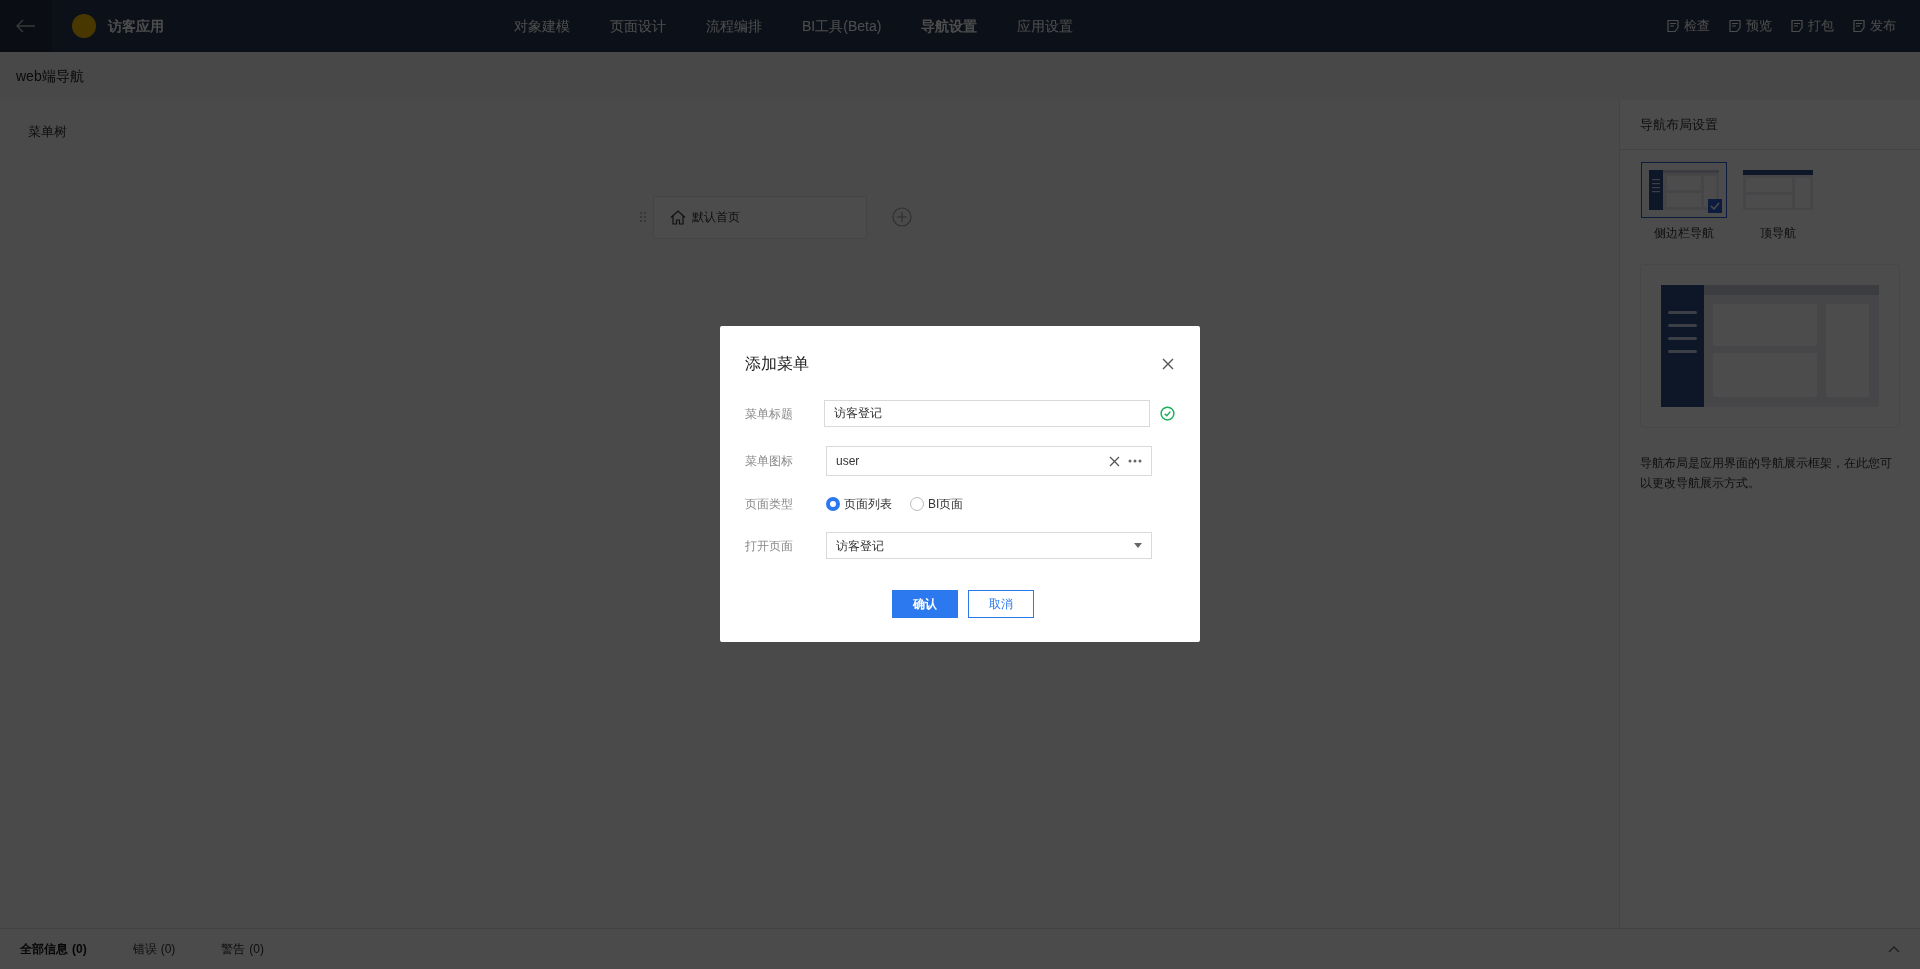 The image size is (1920, 969). Describe the element at coordinates (50, 76) in the screenshot. I see `page-title: web端导航` at that location.